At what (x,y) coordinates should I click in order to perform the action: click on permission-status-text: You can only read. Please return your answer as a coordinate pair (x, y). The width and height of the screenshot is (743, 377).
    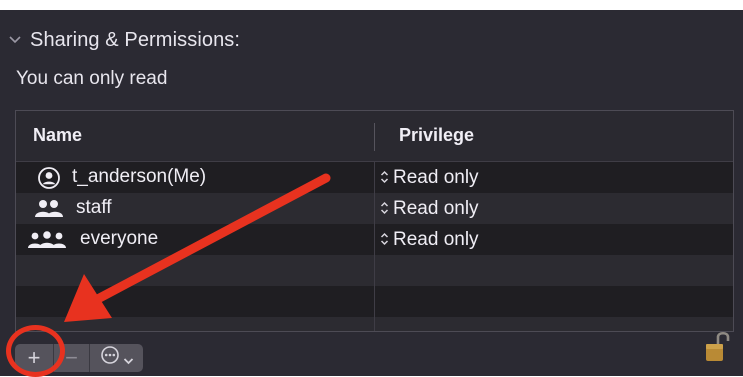
    Looking at the image, I should click on (92, 78).